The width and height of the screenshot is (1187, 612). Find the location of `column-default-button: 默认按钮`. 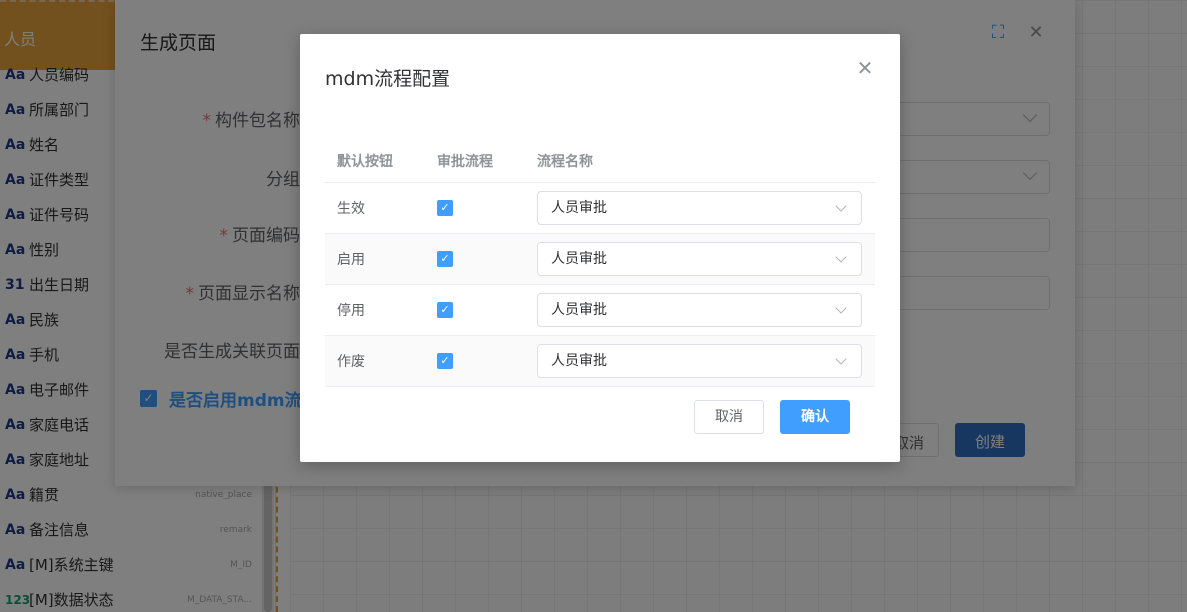

column-default-button: 默认按钮 is located at coordinates (365, 162).